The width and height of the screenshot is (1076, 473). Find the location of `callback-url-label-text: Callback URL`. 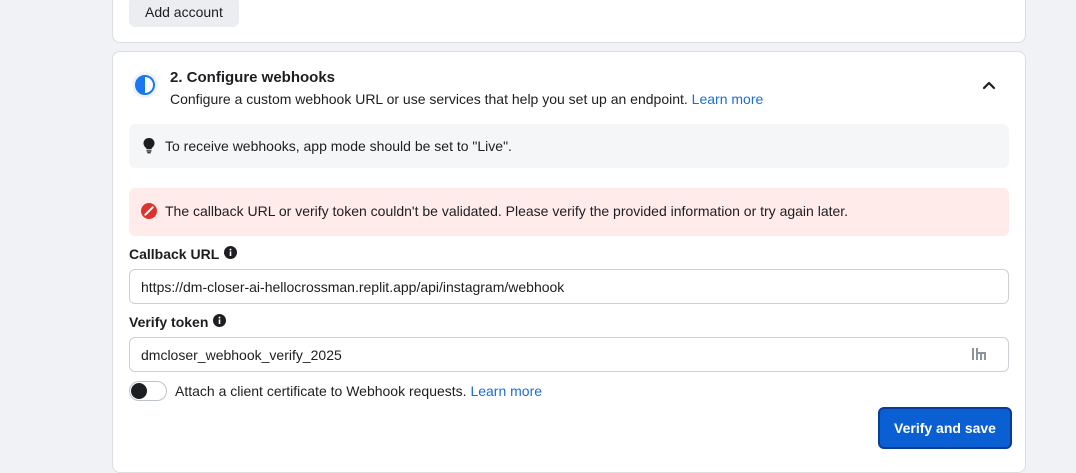

callback-url-label-text: Callback URL is located at coordinates (174, 254).